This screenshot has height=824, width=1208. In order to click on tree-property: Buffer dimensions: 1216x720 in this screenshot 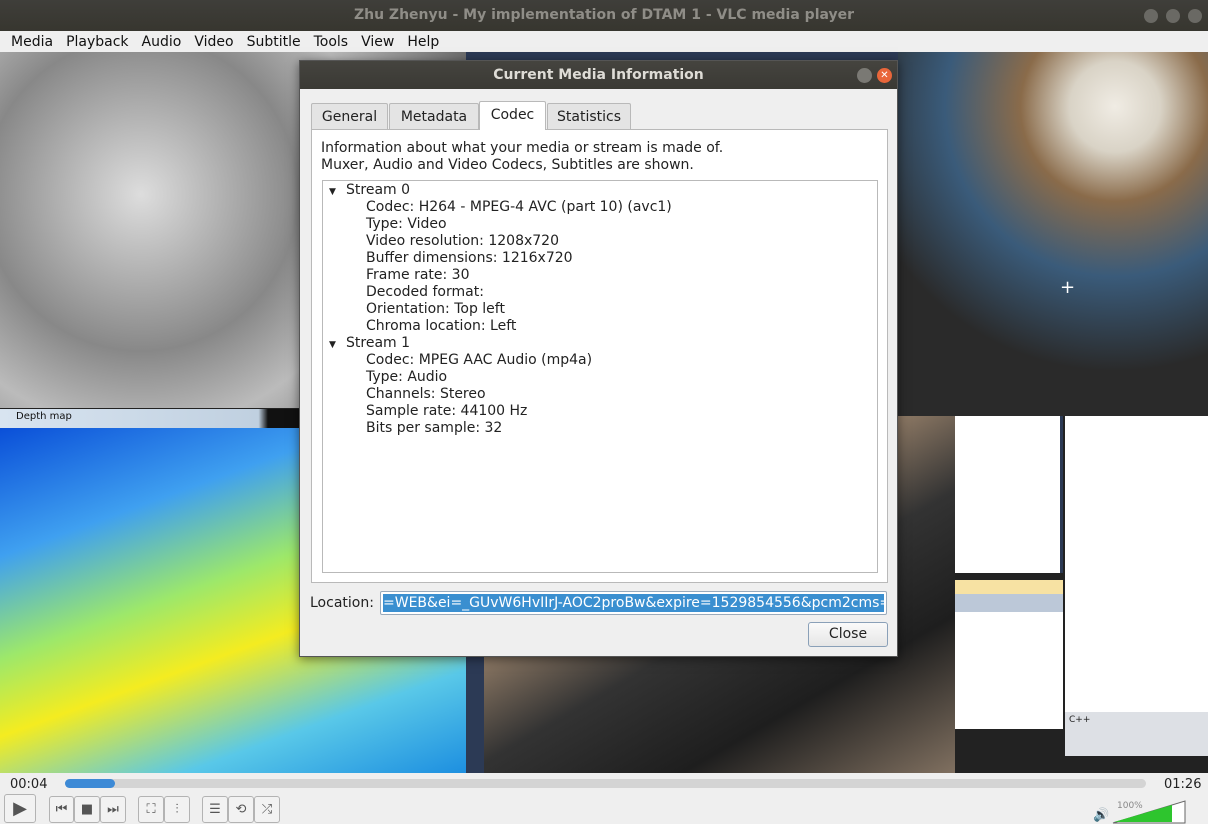, I will do `click(469, 258)`.